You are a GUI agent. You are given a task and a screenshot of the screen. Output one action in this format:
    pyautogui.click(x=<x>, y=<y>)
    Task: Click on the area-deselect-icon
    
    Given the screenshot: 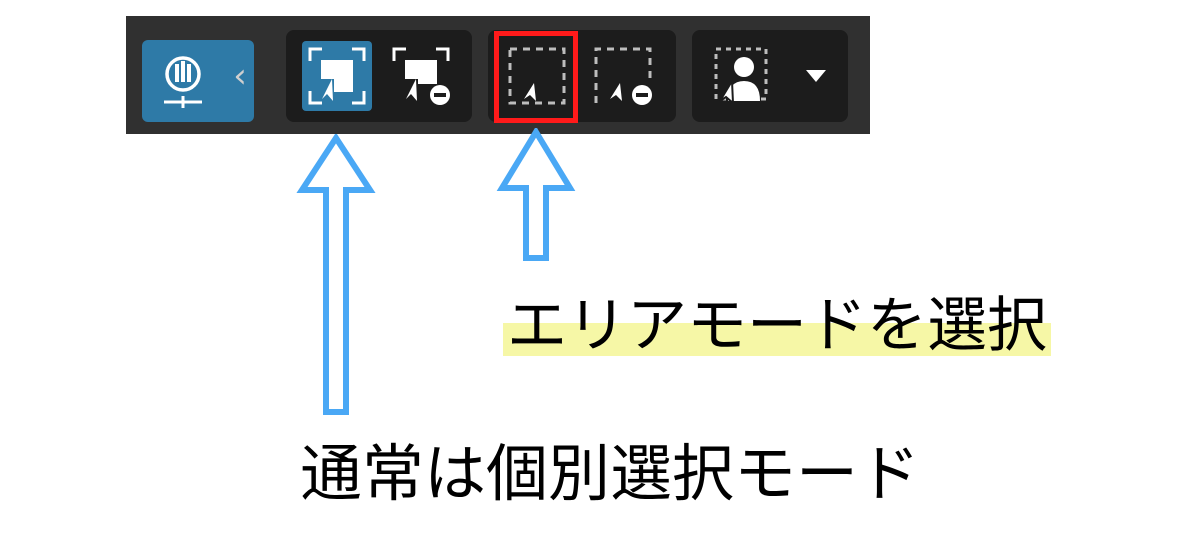 What is the action you would take?
    pyautogui.click(x=623, y=76)
    